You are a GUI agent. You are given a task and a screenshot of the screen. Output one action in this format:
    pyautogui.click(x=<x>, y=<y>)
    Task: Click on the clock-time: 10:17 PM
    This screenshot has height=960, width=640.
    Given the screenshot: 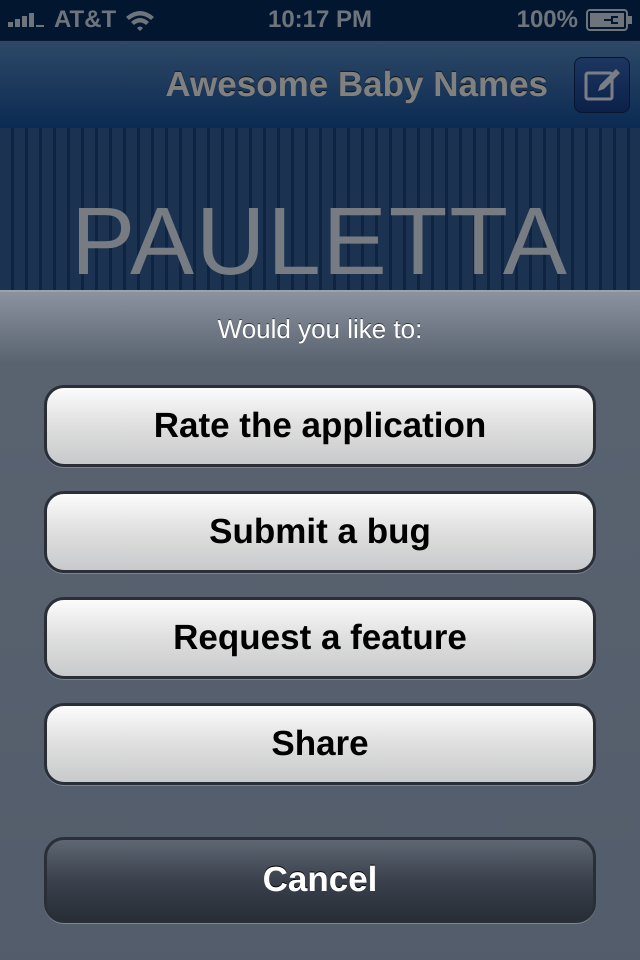 What is the action you would take?
    pyautogui.click(x=320, y=20)
    